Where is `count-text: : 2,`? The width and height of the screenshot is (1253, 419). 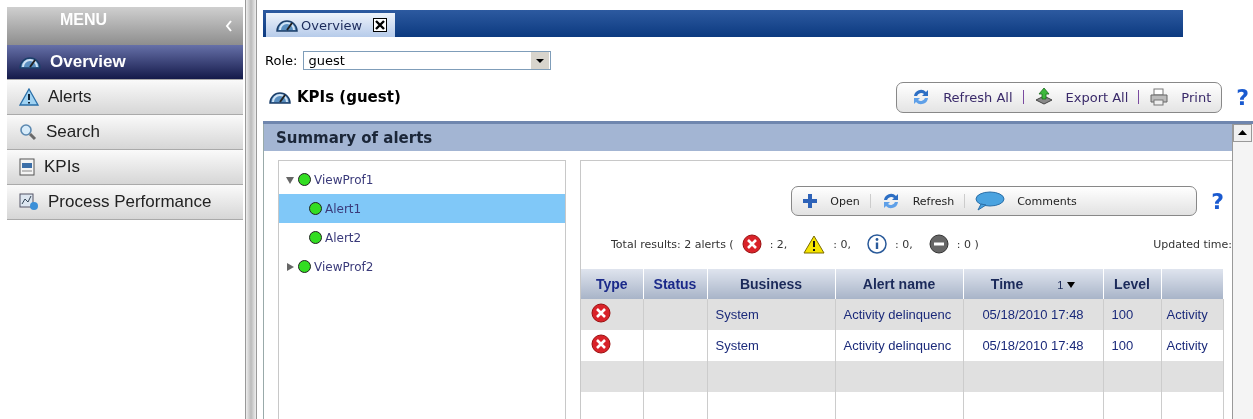
count-text: : 2, is located at coordinates (778, 244).